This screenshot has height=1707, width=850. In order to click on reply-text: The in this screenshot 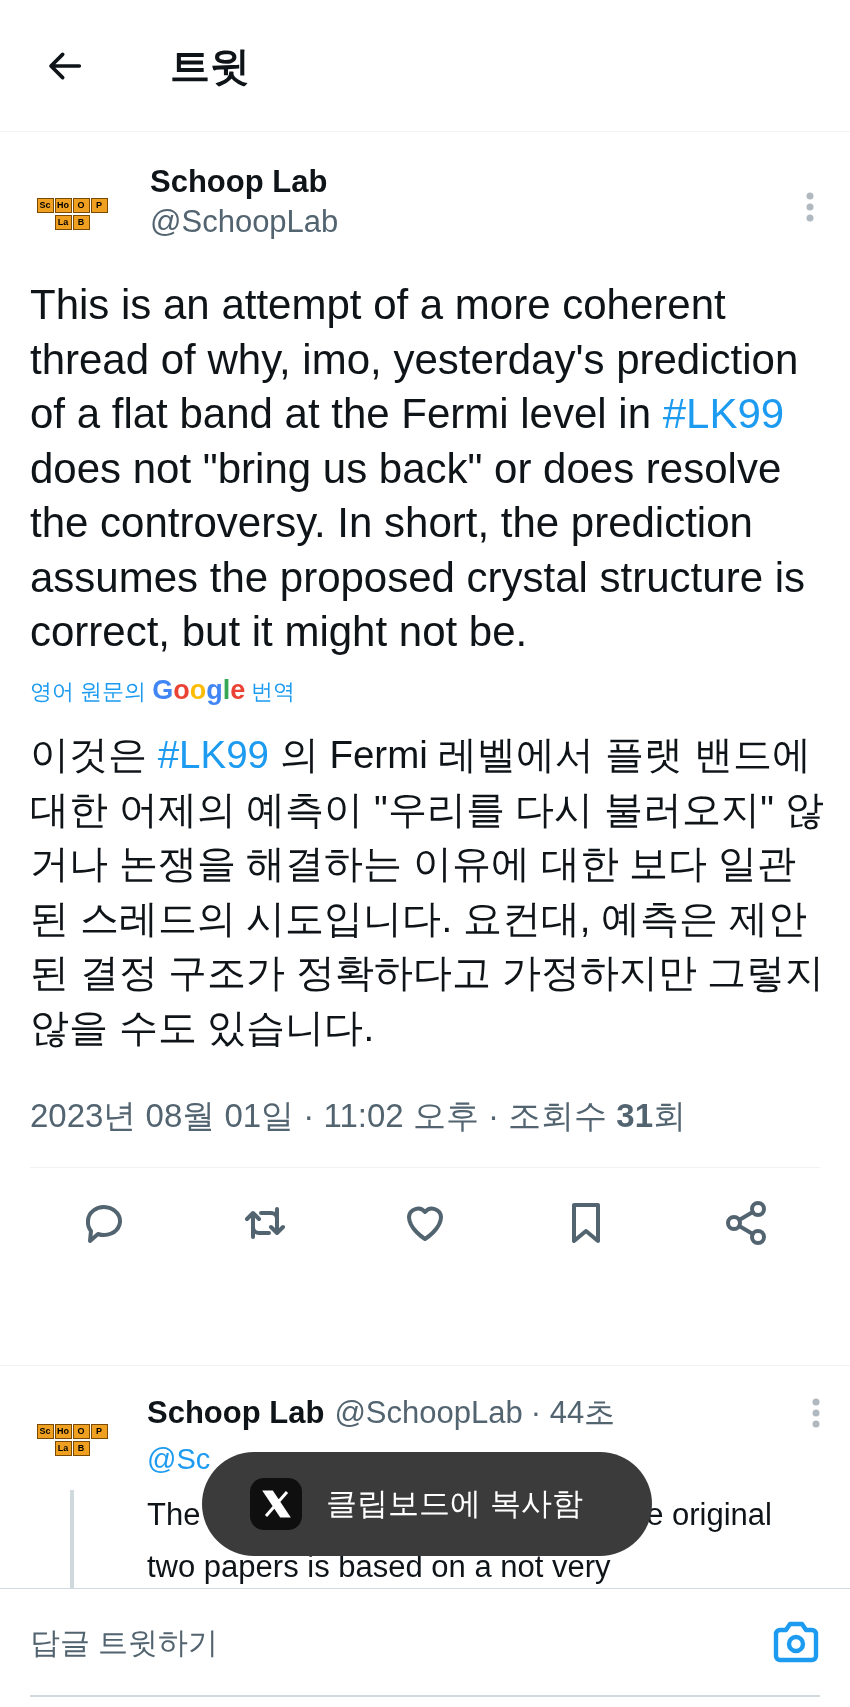, I will do `click(174, 1514)`.